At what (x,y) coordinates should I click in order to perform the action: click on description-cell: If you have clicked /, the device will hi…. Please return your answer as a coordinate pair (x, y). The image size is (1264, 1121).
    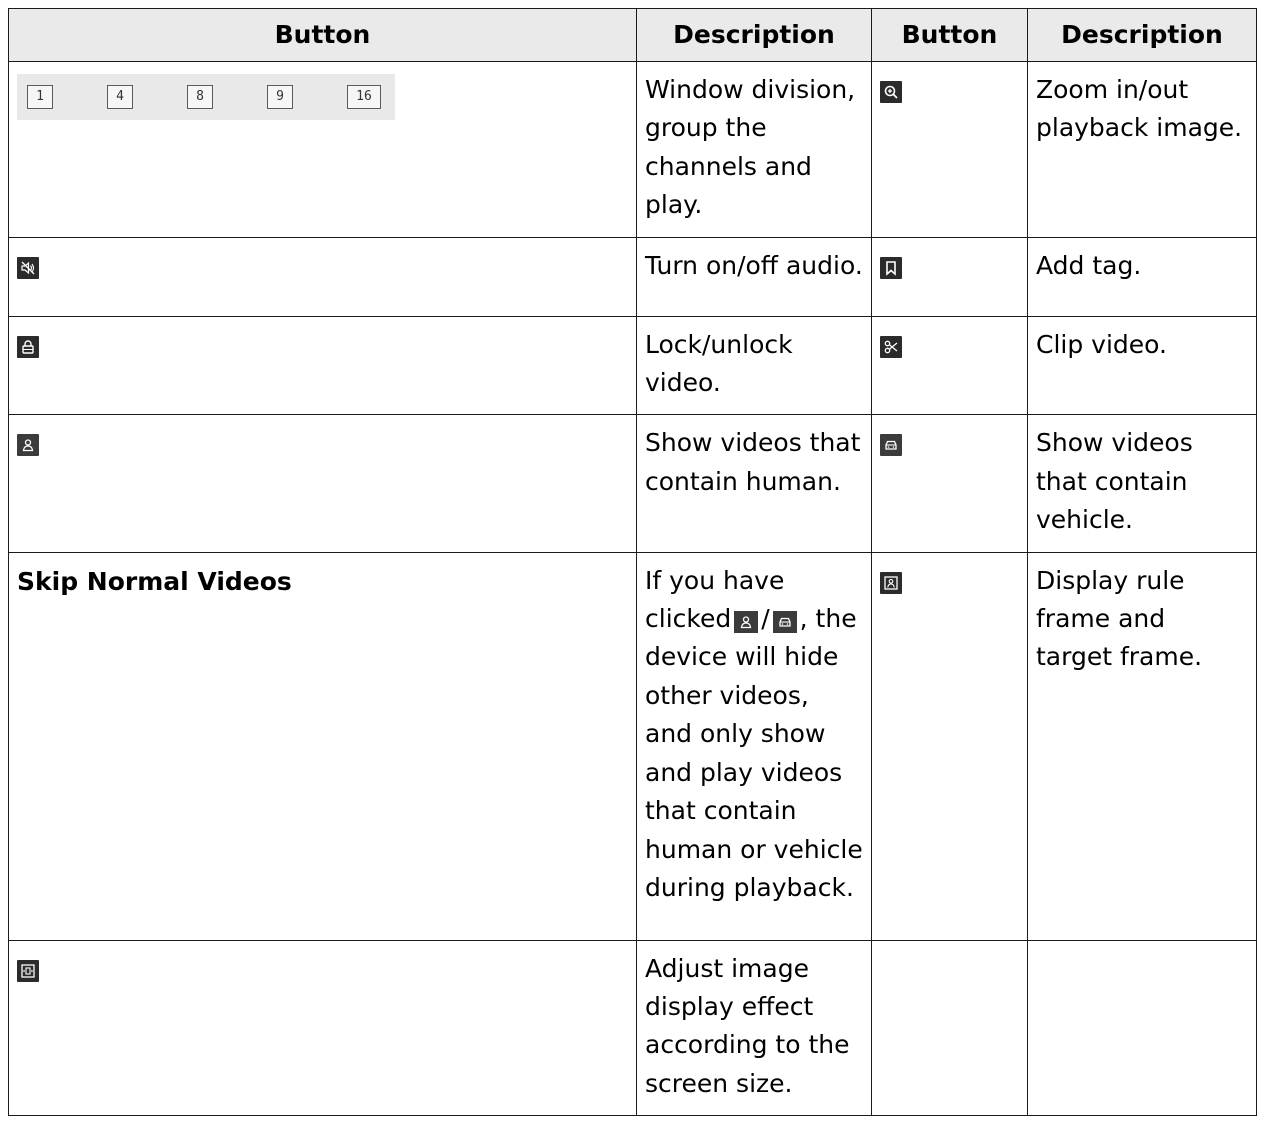
    Looking at the image, I should click on (754, 746).